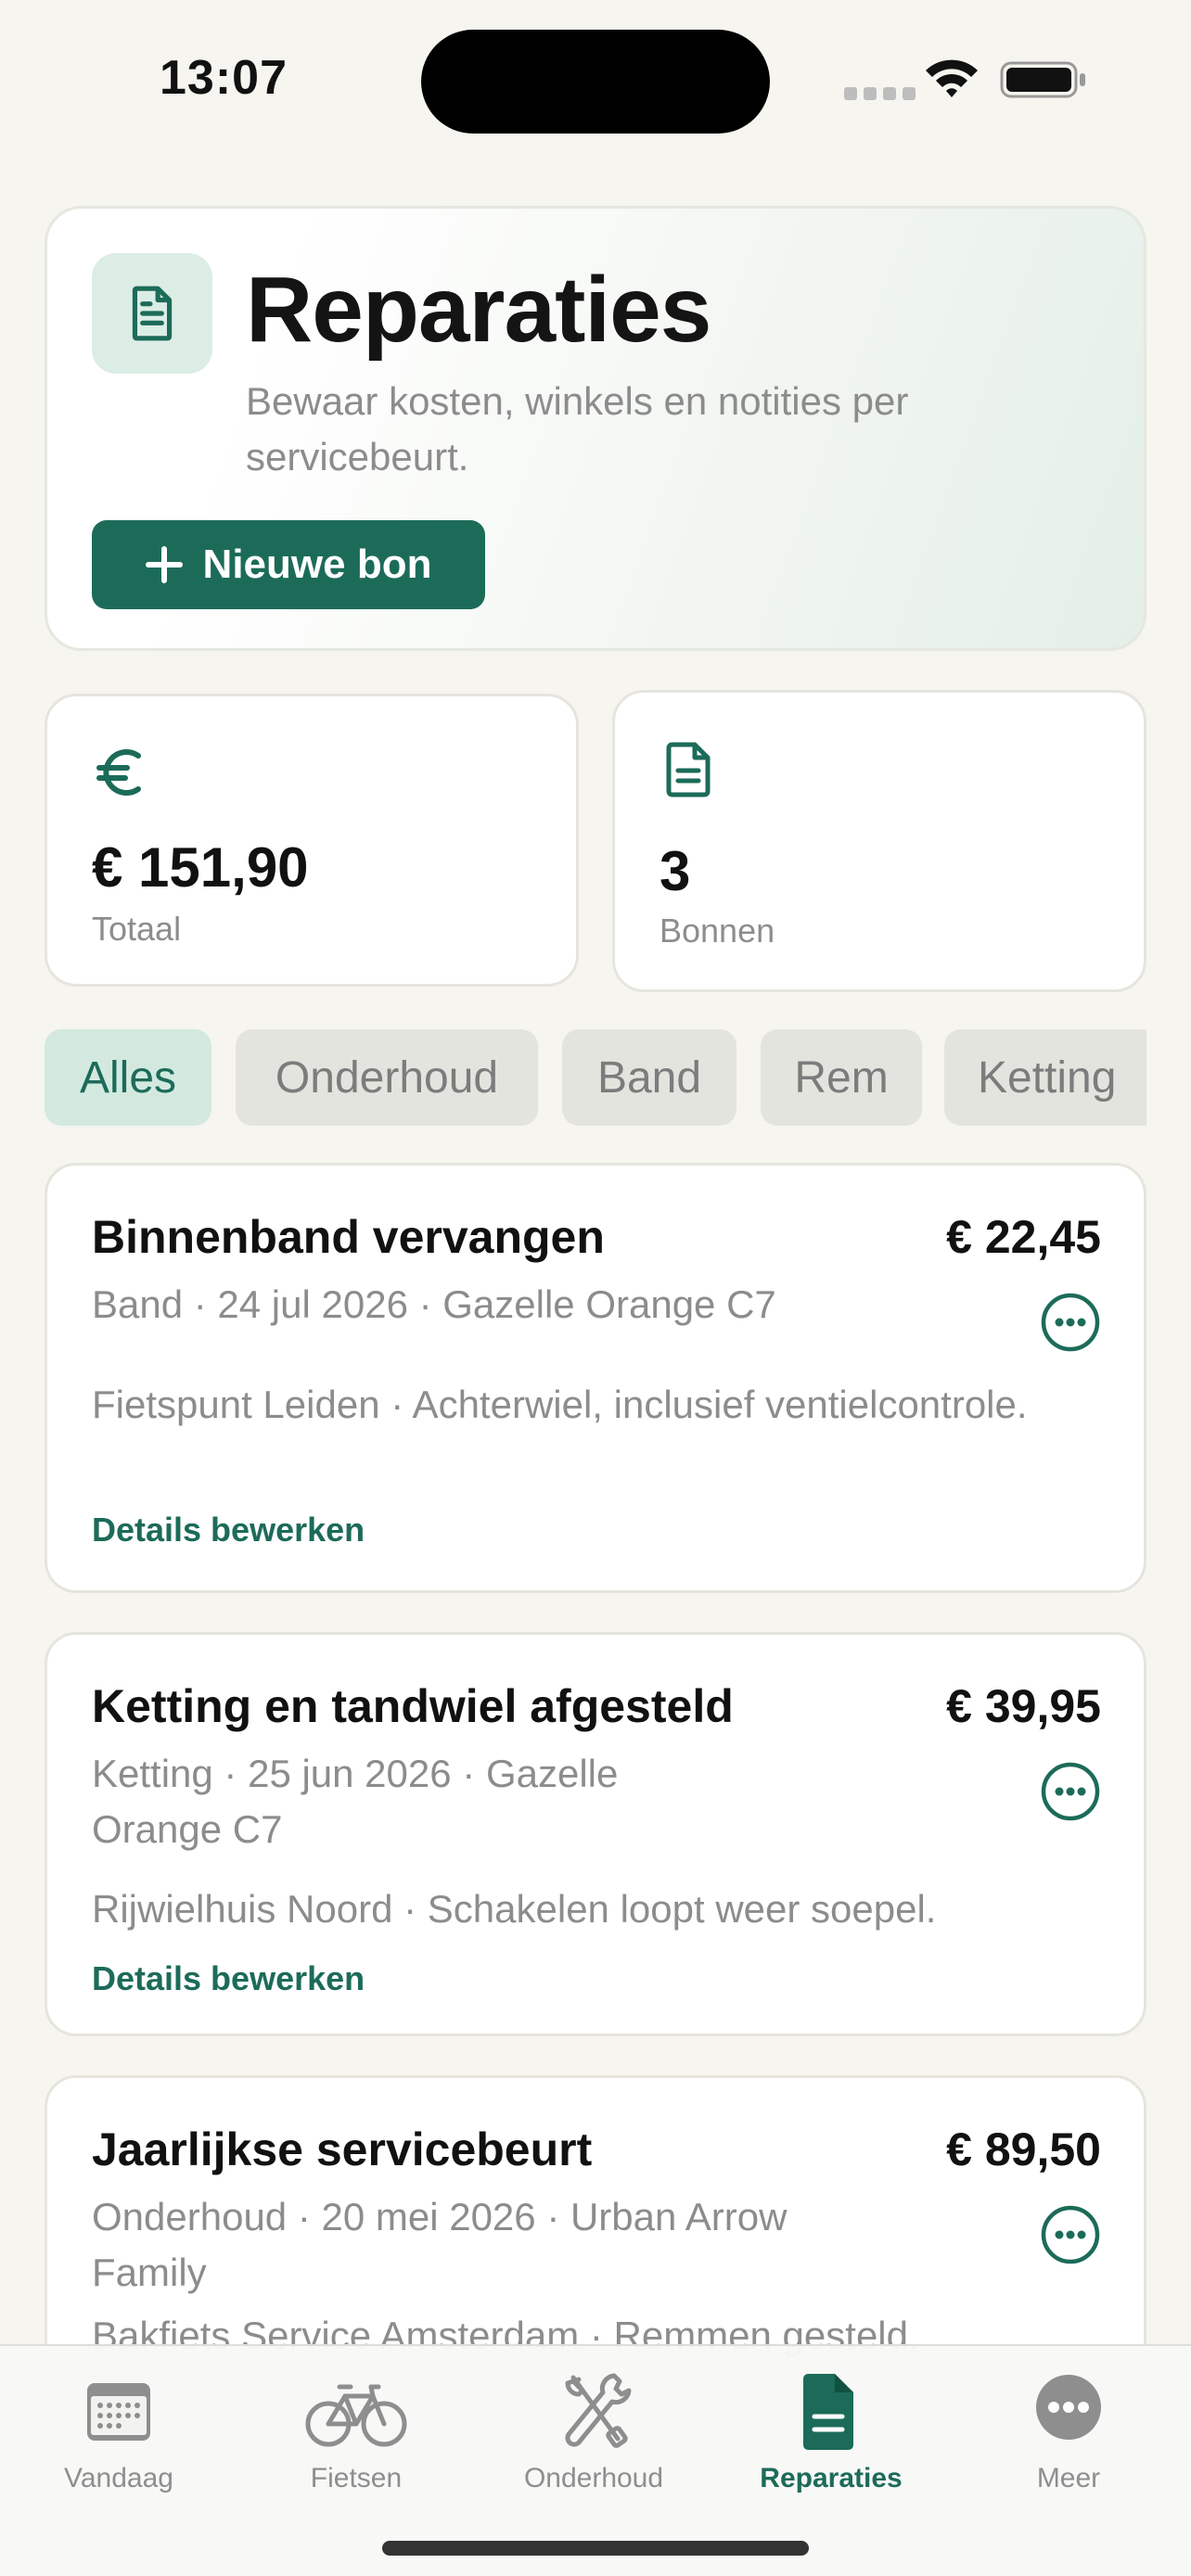  Describe the element at coordinates (317, 565) in the screenshot. I see `new-receipt-label: Nieuwe bon` at that location.